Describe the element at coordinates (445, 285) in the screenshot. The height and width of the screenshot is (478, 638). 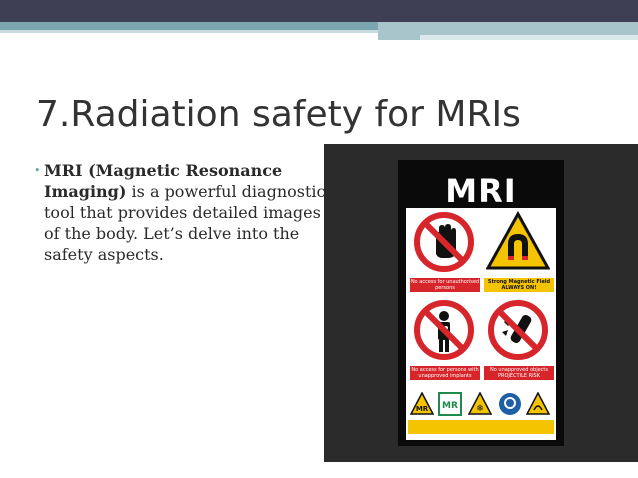
I see `sign-caption-no-access: No access for unauthorised persons` at that location.